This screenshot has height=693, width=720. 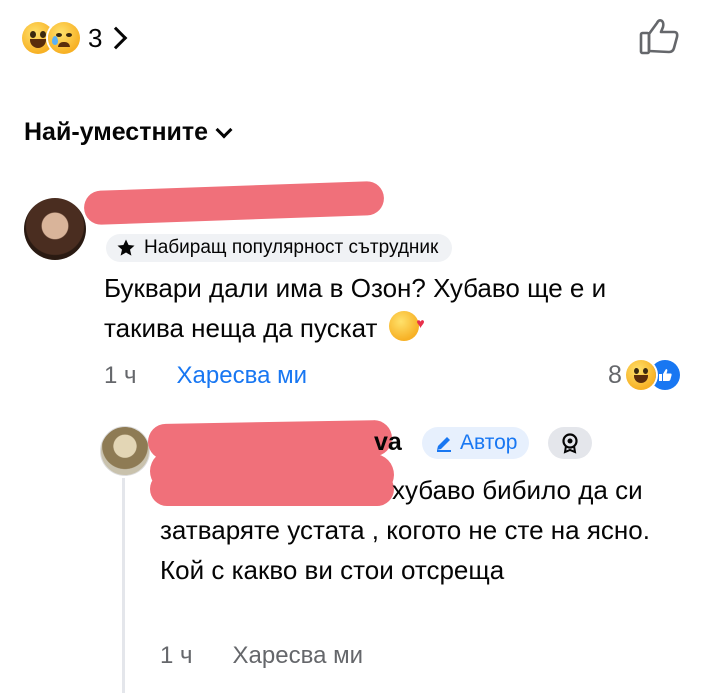 I want to click on reactions-summary: 3, so click(x=75, y=38).